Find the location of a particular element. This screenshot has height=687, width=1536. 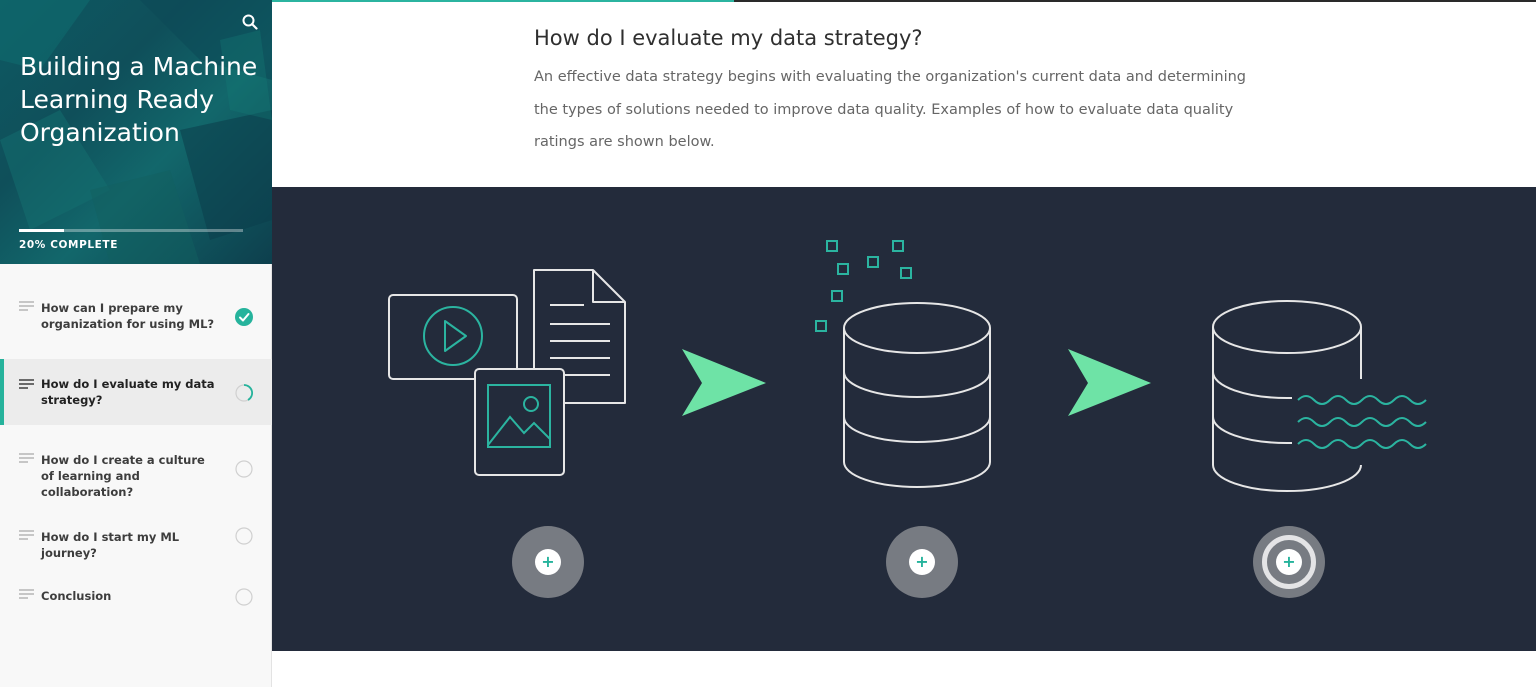

course-progress-bar is located at coordinates (131, 230).